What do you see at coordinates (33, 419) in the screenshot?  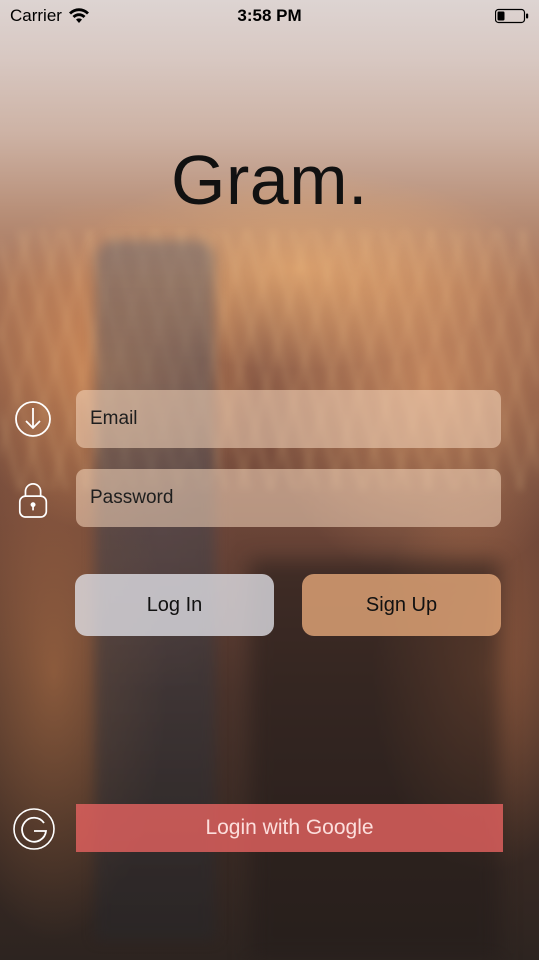 I see `download-circle-icon` at bounding box center [33, 419].